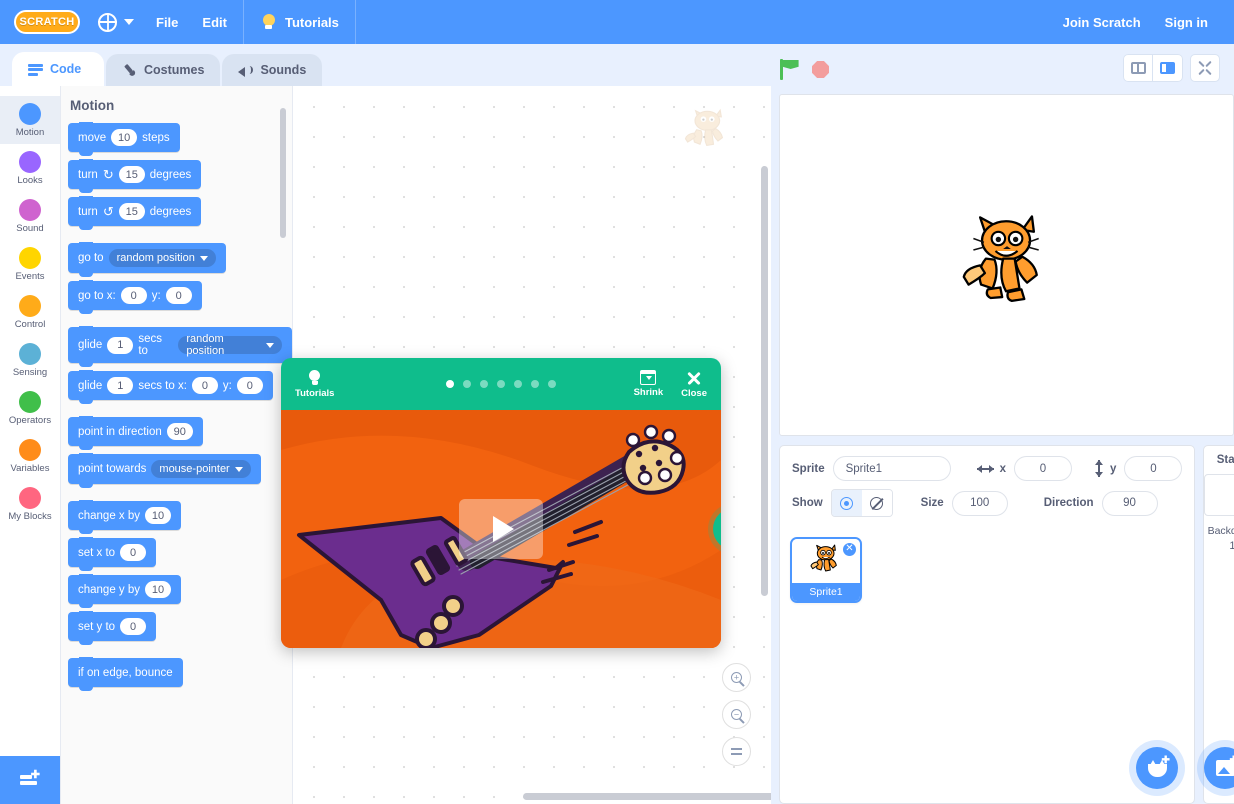  What do you see at coordinates (30, 456) in the screenshot?
I see `category-variables: Variables` at bounding box center [30, 456].